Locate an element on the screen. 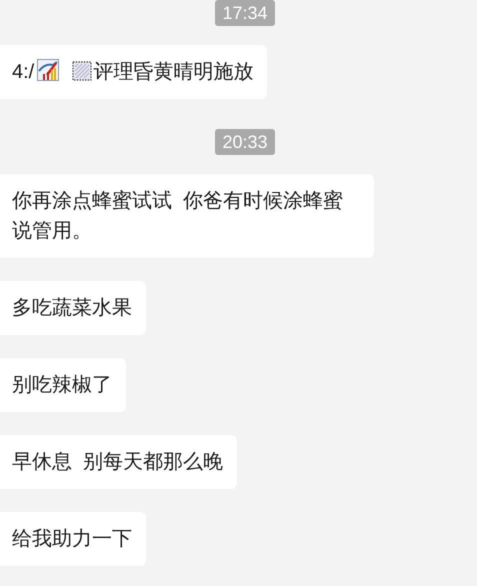 The image size is (477, 586). message-text: 多吃蔬菜水果 is located at coordinates (72, 308).